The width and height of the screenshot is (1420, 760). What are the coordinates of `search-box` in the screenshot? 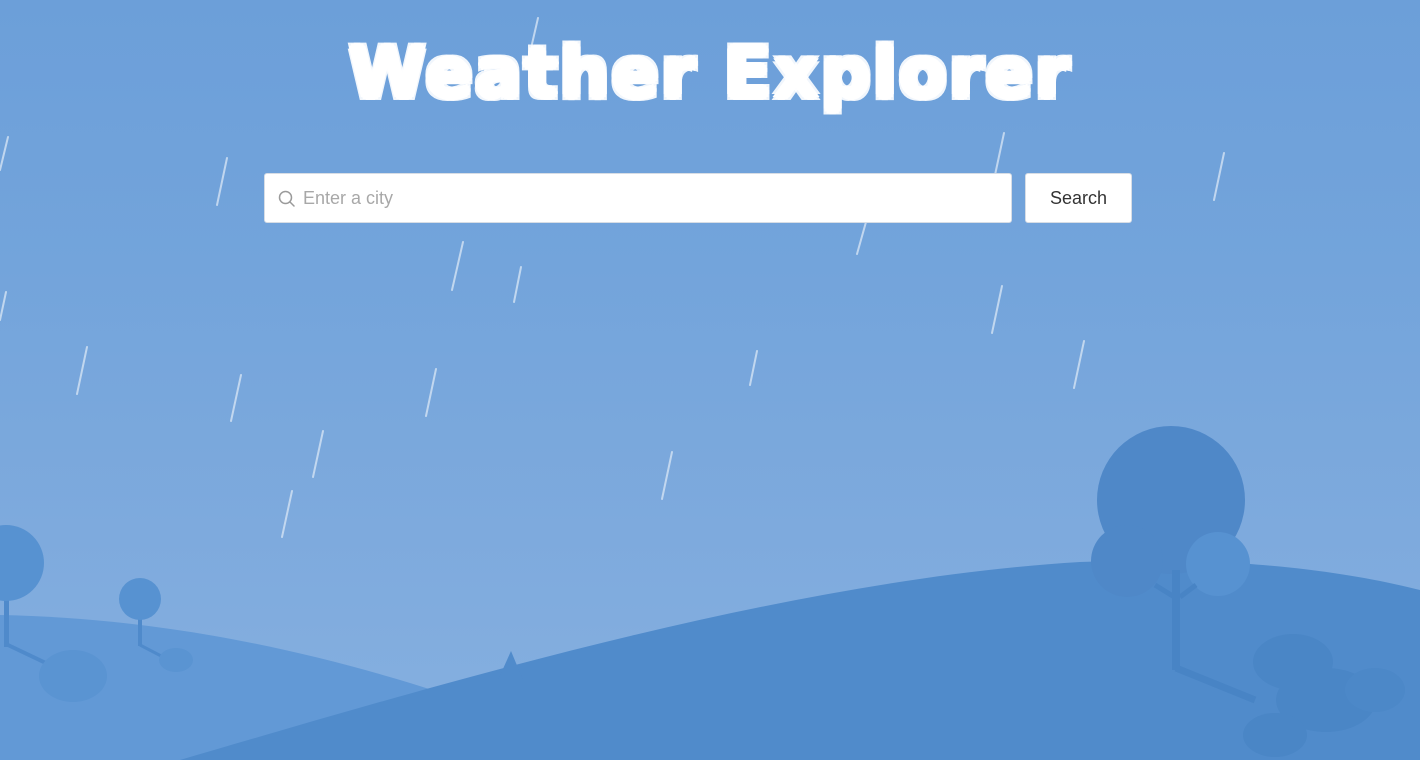 It's located at (638, 198).